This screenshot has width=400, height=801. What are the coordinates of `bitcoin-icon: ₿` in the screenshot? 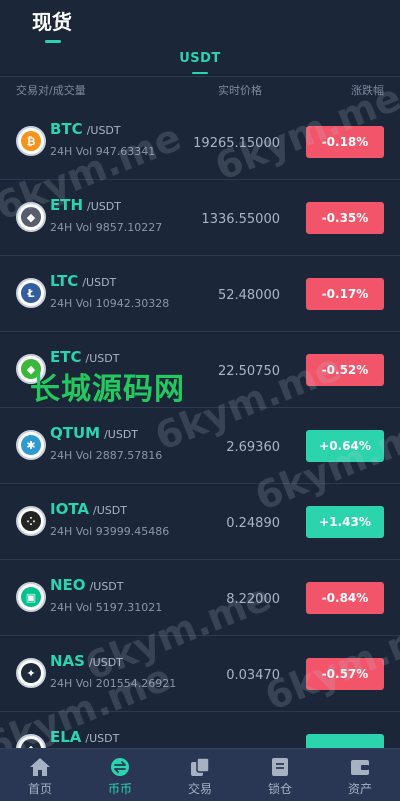 It's located at (31, 141).